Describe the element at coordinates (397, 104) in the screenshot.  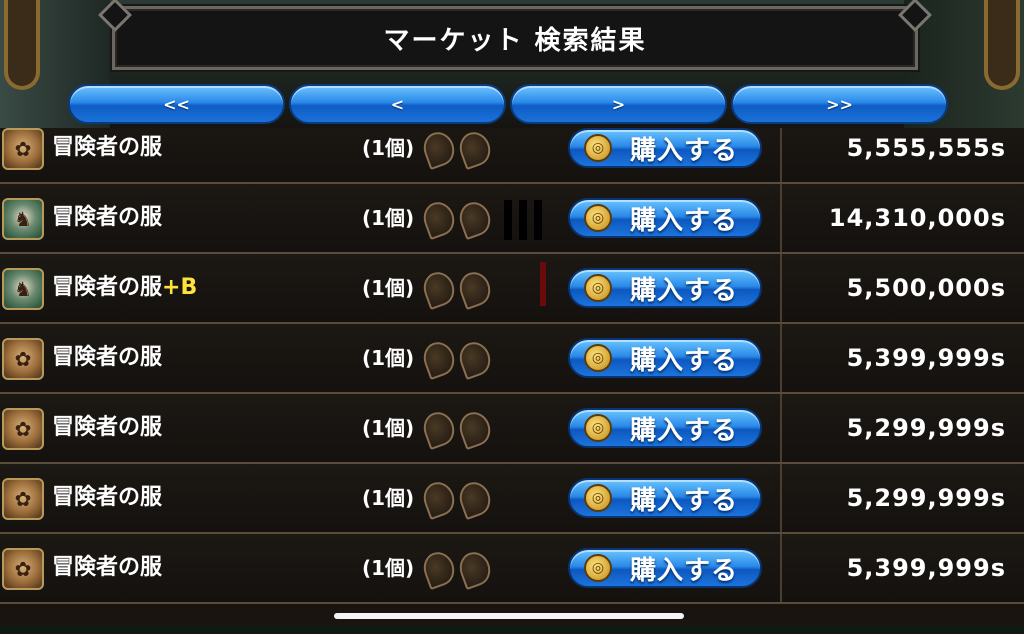
I see `prev-page-button: <` at that location.